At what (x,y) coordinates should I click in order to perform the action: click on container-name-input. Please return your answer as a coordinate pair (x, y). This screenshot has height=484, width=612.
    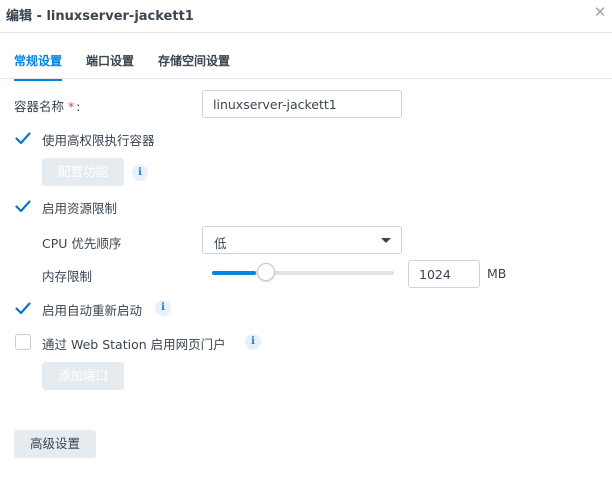
    Looking at the image, I should click on (302, 104).